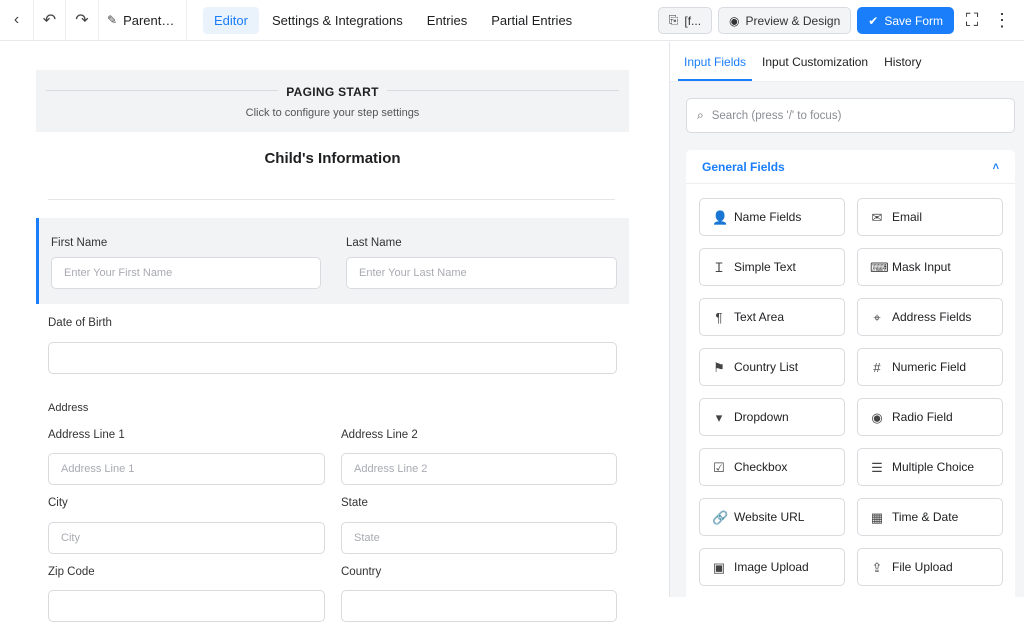  What do you see at coordinates (71, 572) in the screenshot?
I see `zip-code-label: Zip Code` at bounding box center [71, 572].